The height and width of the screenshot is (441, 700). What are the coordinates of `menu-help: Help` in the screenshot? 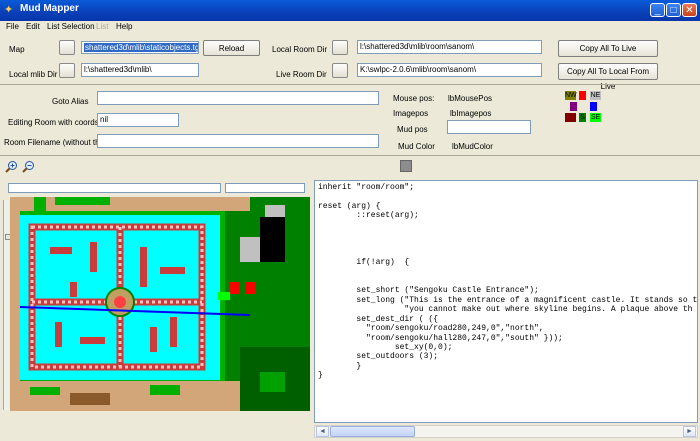 It's located at (124, 26).